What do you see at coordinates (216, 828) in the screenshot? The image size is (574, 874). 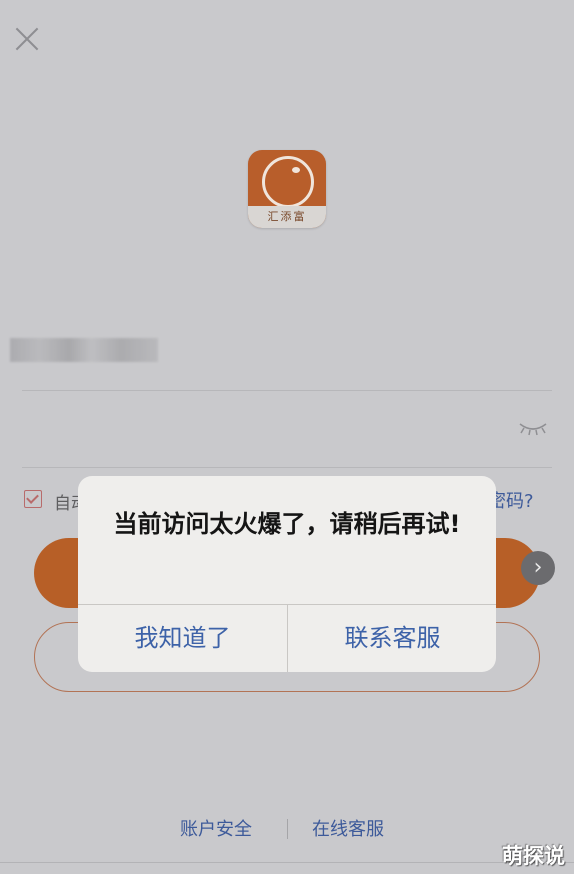 I see `account-security-link: 账户安全` at bounding box center [216, 828].